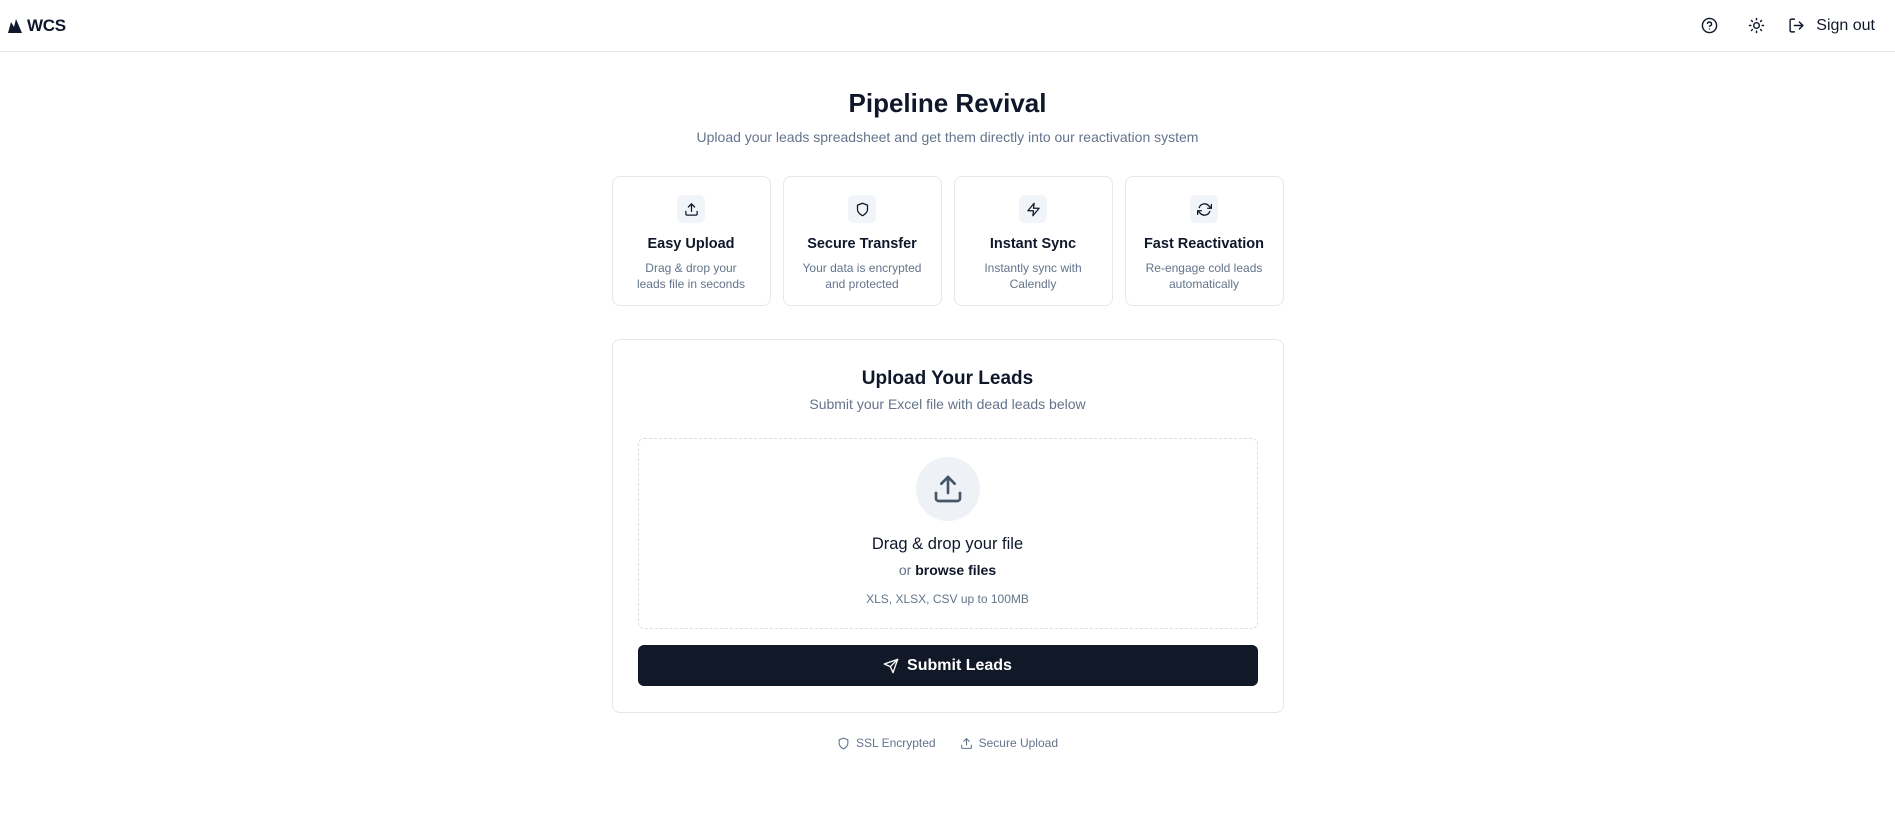  What do you see at coordinates (862, 244) in the screenshot?
I see `feature-title: Secure Transfer` at bounding box center [862, 244].